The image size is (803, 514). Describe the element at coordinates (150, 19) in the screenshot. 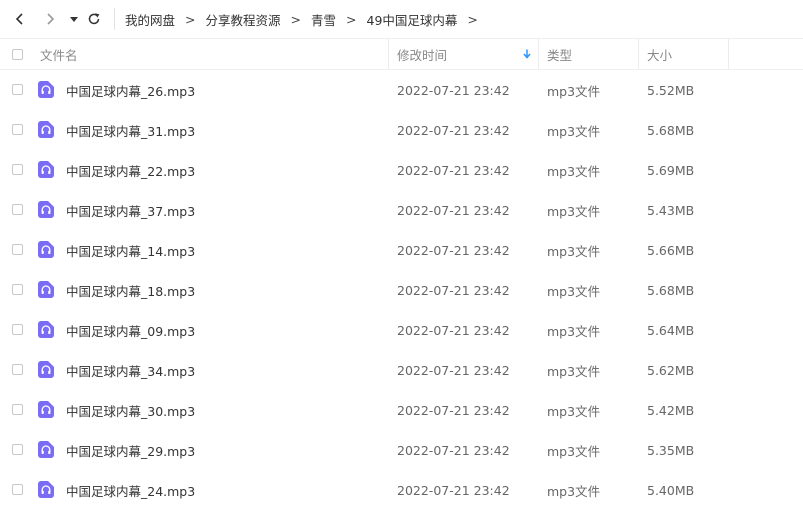

I see `breadcrumb-item-root: 我的网盘` at that location.